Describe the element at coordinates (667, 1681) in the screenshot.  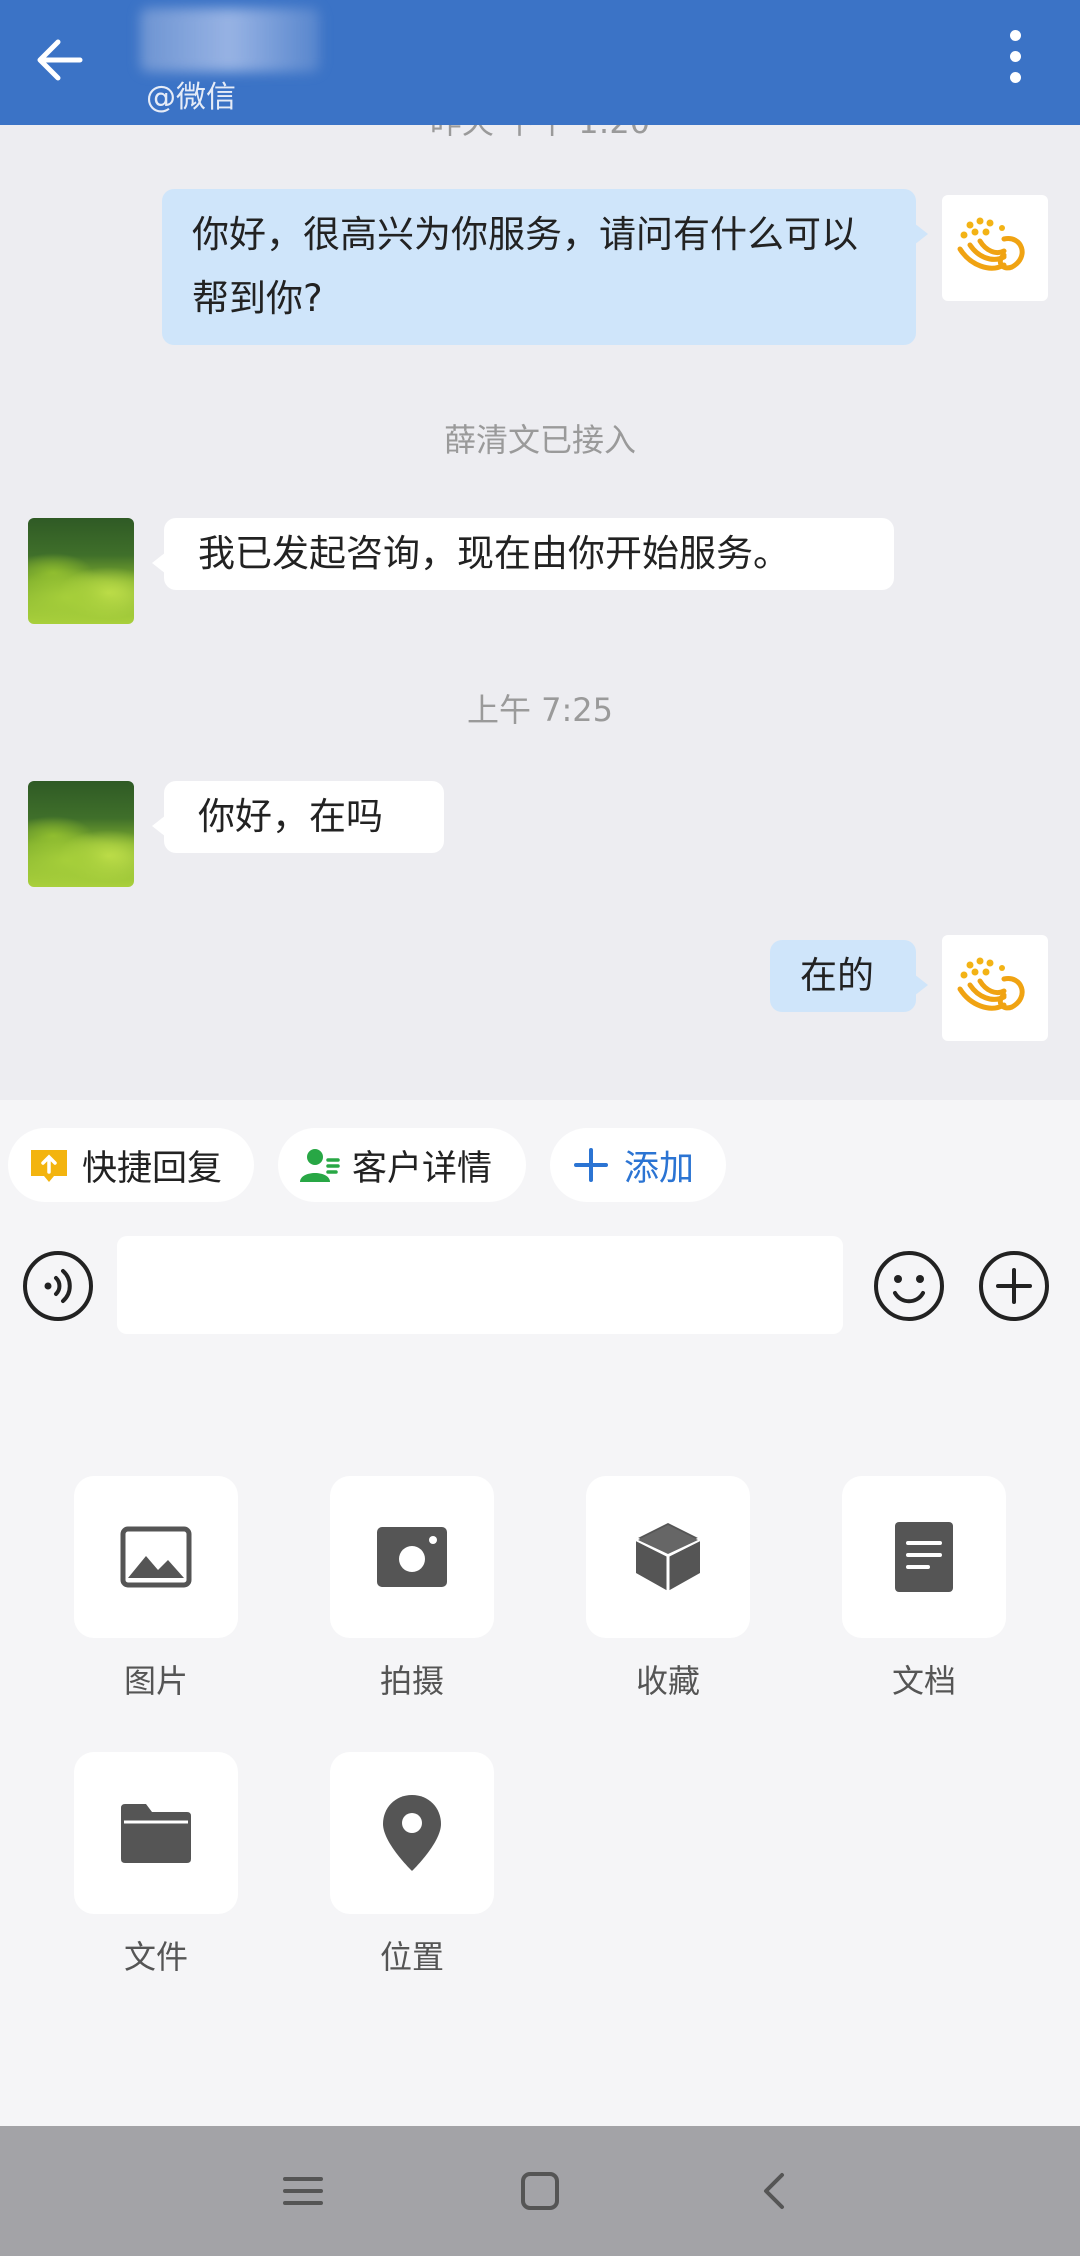
I see `tool-label: 收藏` at that location.